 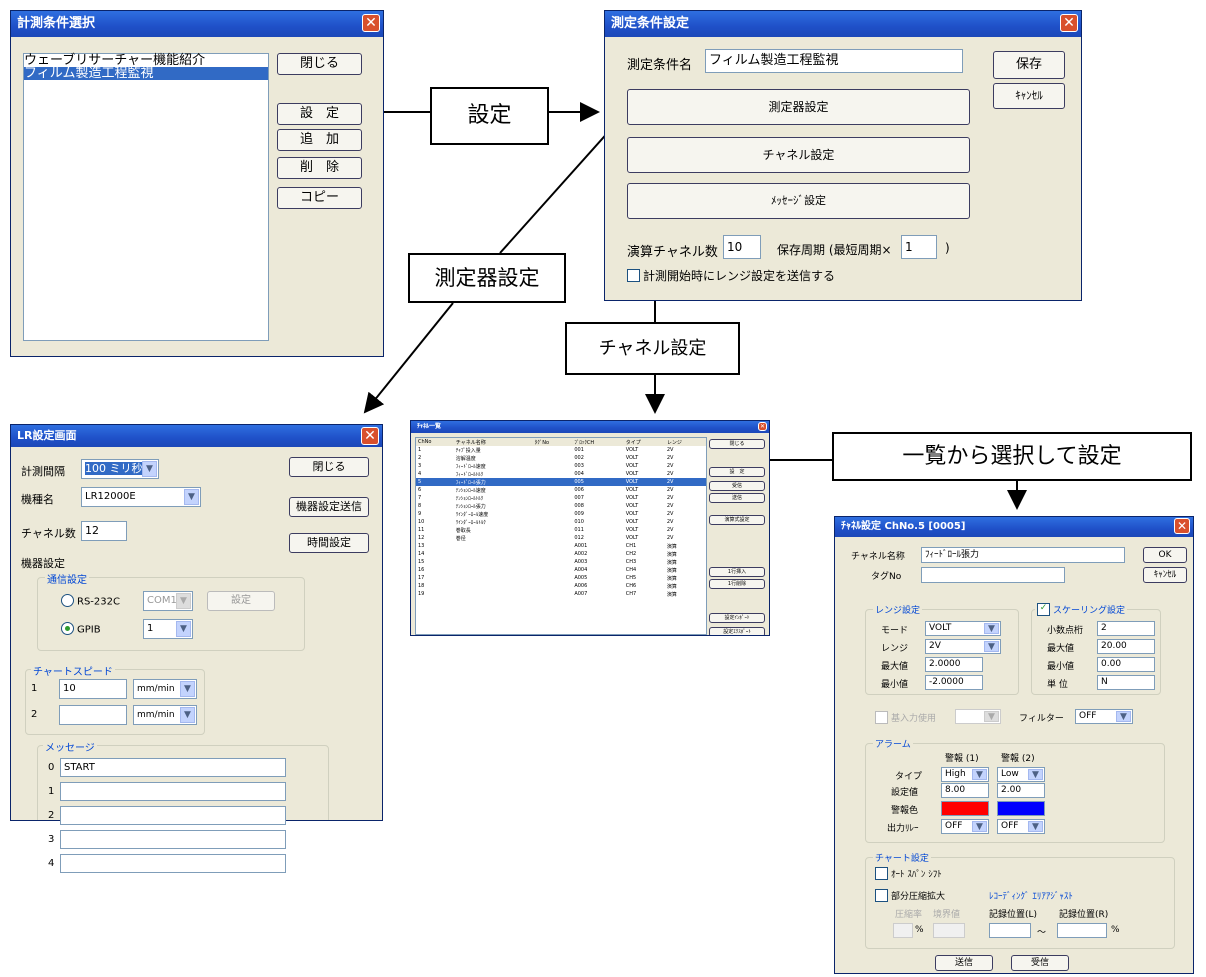 What do you see at coordinates (1021, 808) in the screenshot?
I see `alarm2-color-swatch` at bounding box center [1021, 808].